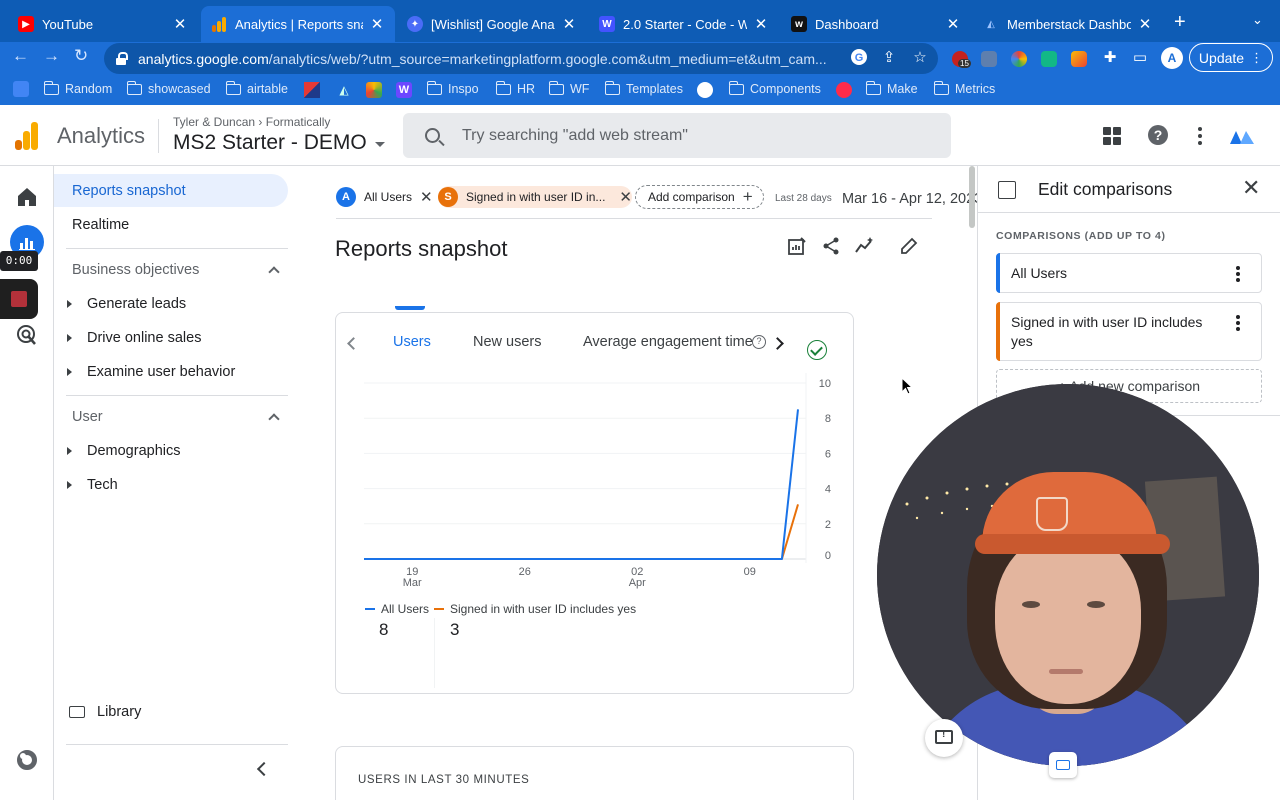 This screenshot has height=800, width=1280. Describe the element at coordinates (77, 88) in the screenshot. I see `bookmark-random: Random` at that location.